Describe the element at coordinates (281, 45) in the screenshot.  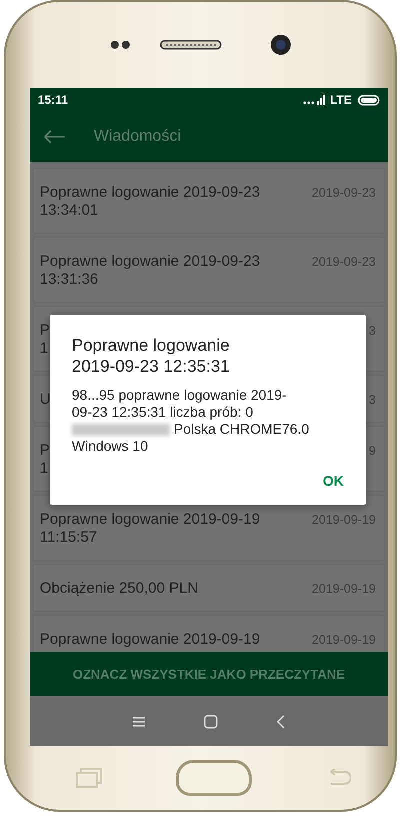
I see `camera-icon` at that location.